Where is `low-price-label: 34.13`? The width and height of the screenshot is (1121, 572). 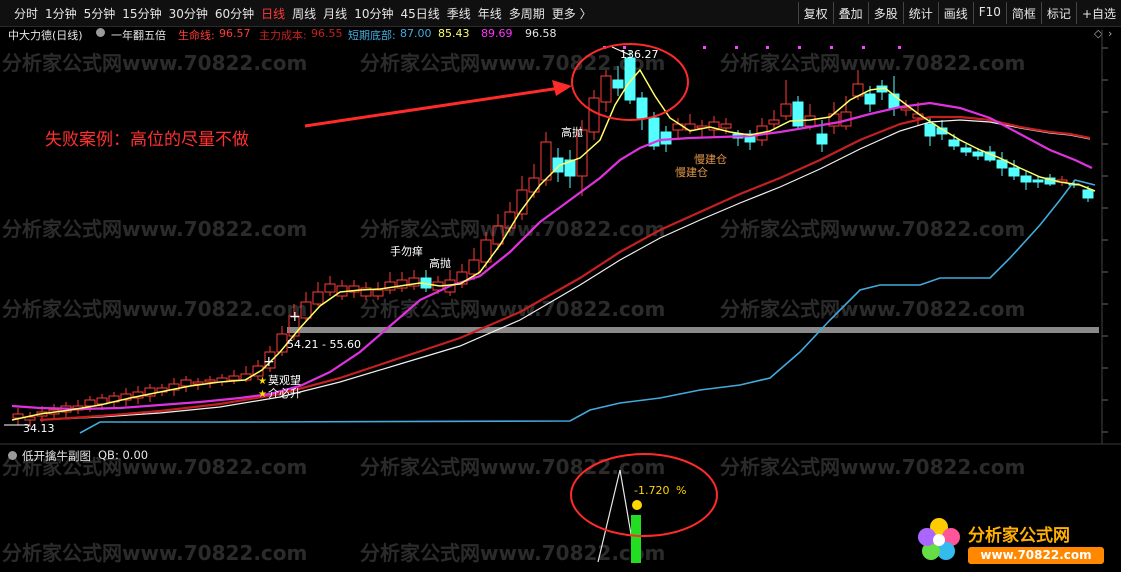 low-price-label: 34.13 is located at coordinates (39, 428).